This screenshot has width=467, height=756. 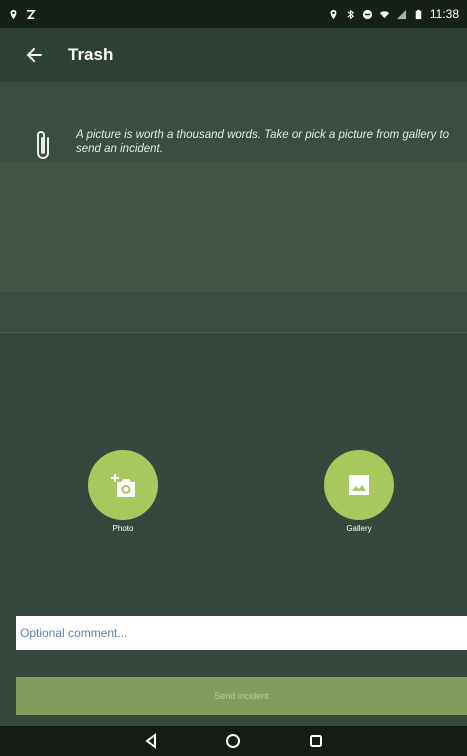 What do you see at coordinates (350, 14) in the screenshot?
I see `bluetooth-icon` at bounding box center [350, 14].